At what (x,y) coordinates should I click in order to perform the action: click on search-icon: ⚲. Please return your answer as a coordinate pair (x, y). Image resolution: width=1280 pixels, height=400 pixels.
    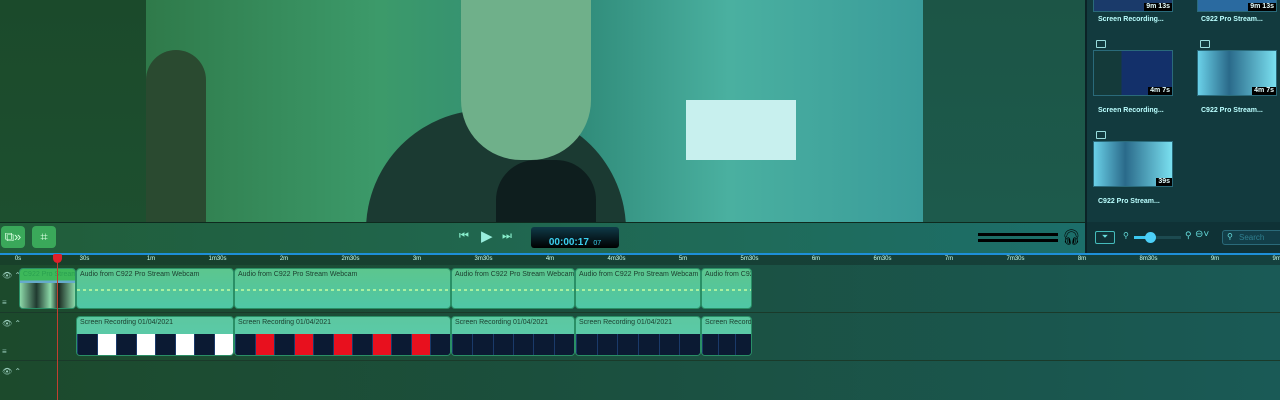
    Looking at the image, I should click on (1230, 236).